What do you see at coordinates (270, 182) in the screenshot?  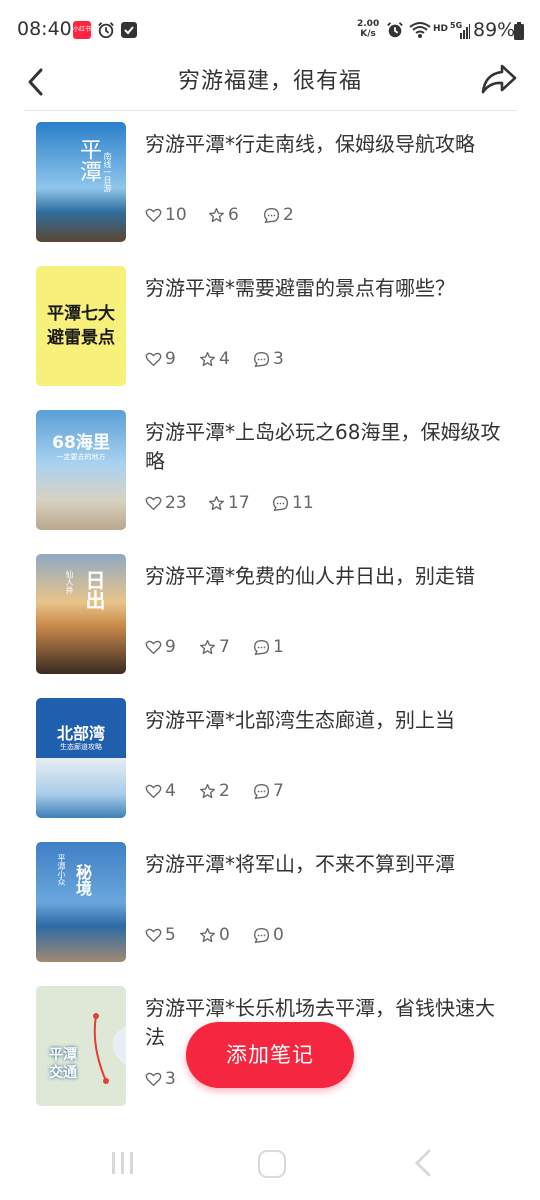 I see `list-item: 平潭 南线一日游 穷游平潭*行走南线，保姆级导航攻略 10 6 2` at bounding box center [270, 182].